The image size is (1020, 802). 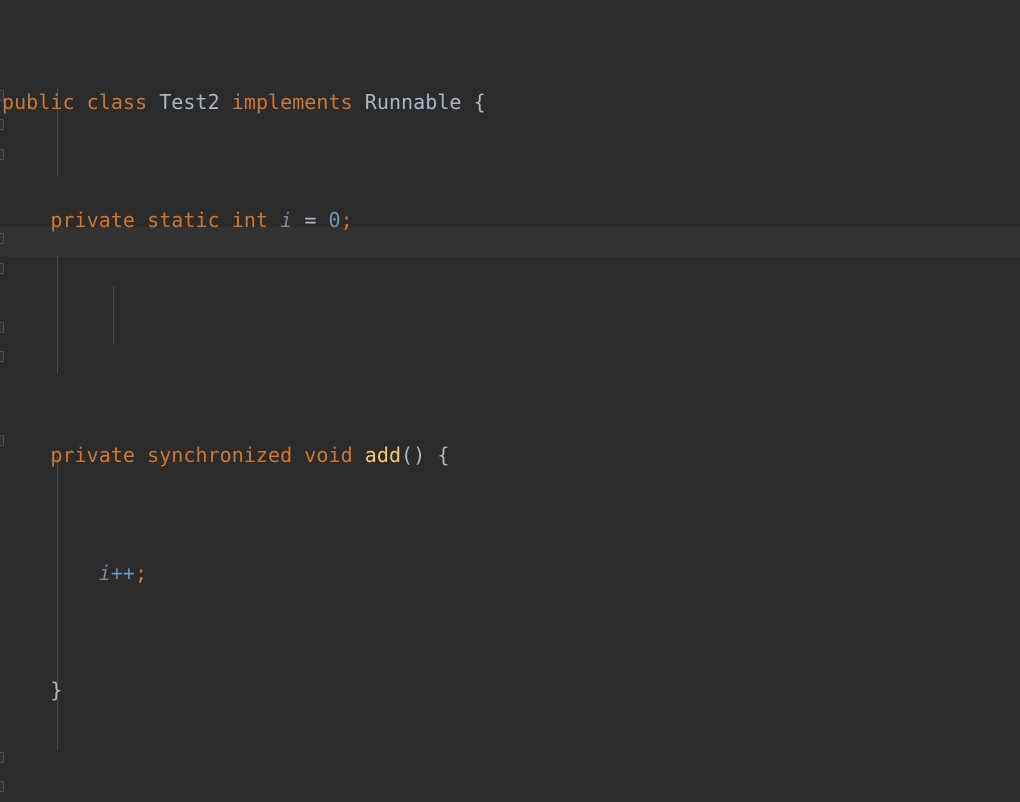 What do you see at coordinates (510, 455) in the screenshot?
I see `code-line-4: private synchronized void add() {` at bounding box center [510, 455].